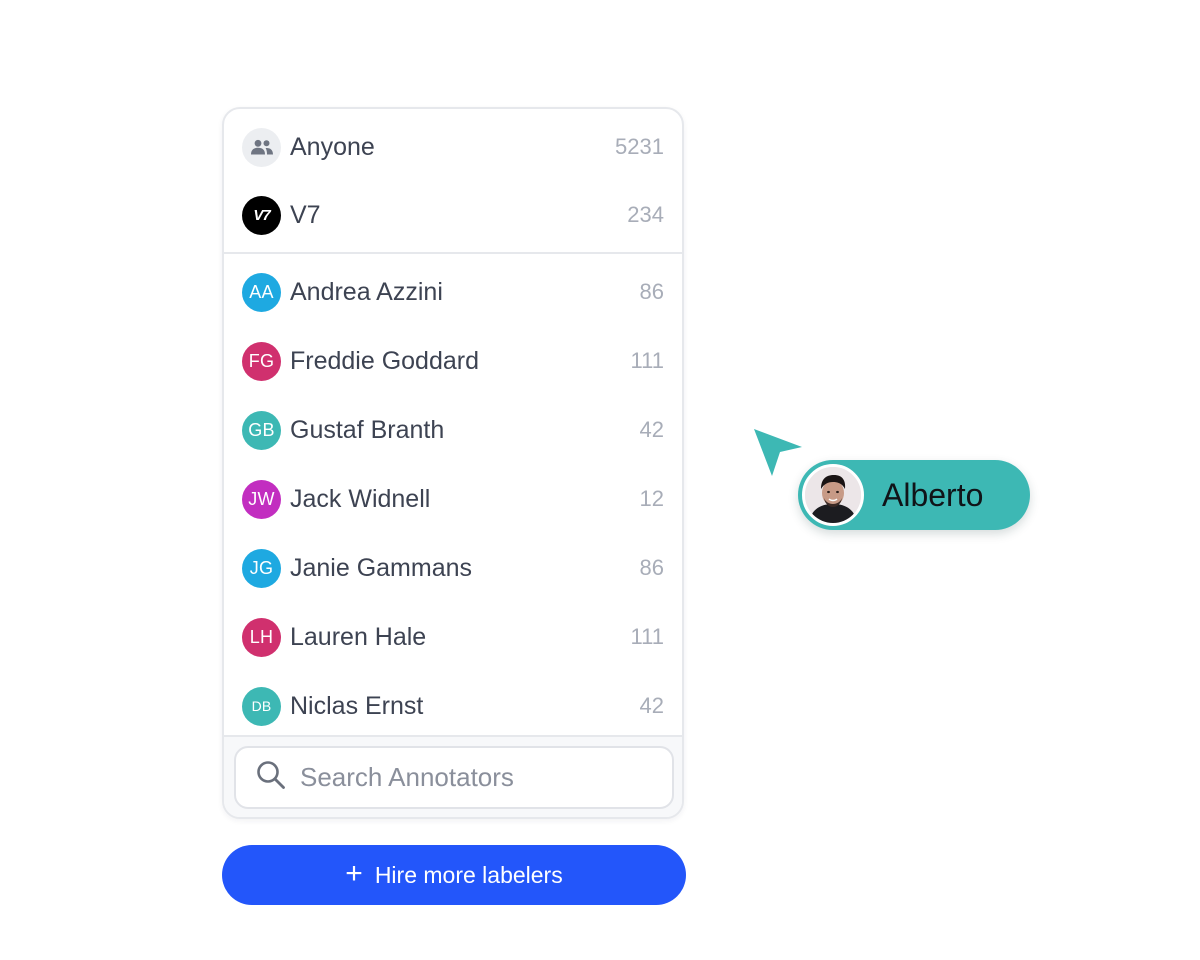 The width and height of the screenshot is (1200, 960). What do you see at coordinates (468, 874) in the screenshot?
I see `hire-button-label: Hire more labelers` at bounding box center [468, 874].